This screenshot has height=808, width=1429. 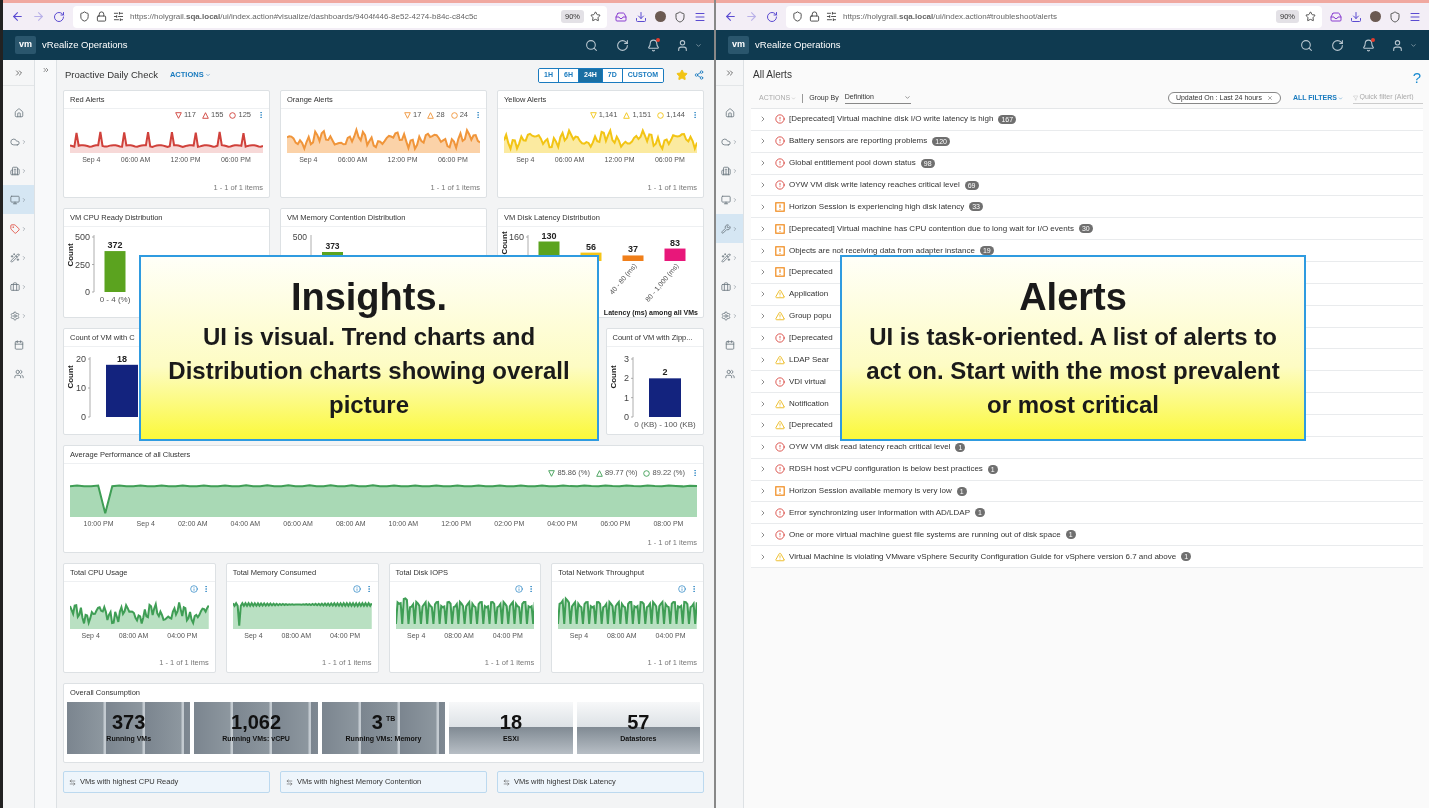 I want to click on permissions-icon, so click(x=118, y=16).